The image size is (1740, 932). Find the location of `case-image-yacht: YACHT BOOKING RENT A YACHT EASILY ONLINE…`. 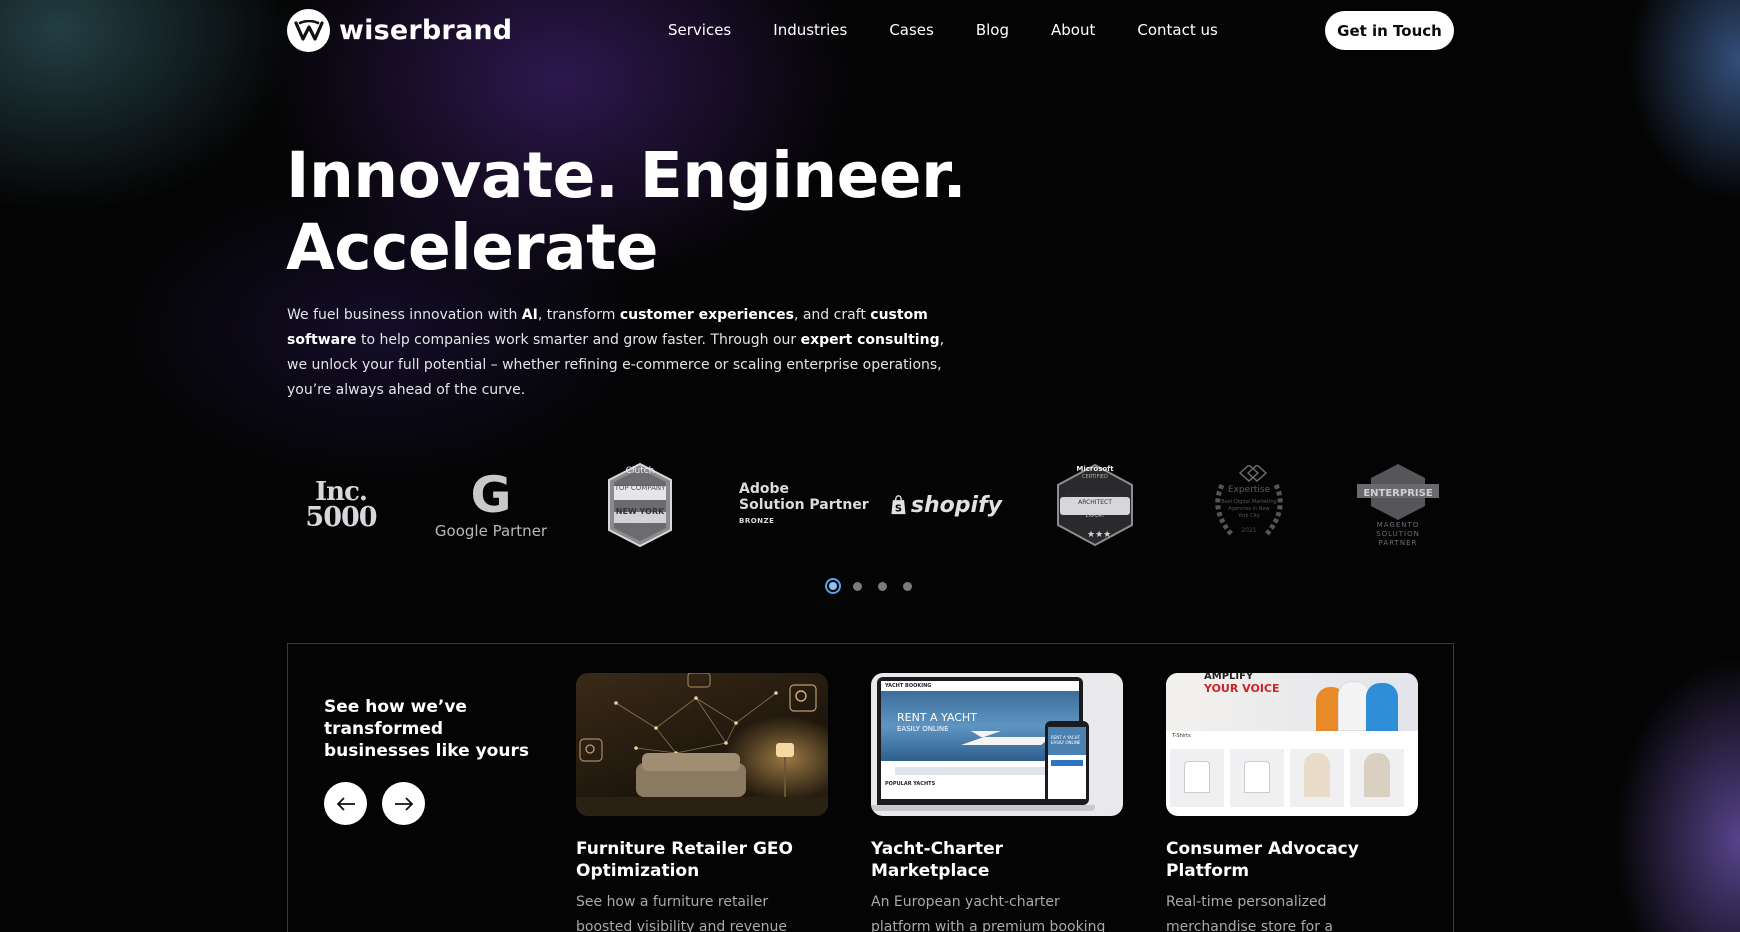

case-image-yacht: YACHT BOOKING RENT A YACHT EASILY ONLINE… is located at coordinates (997, 744).